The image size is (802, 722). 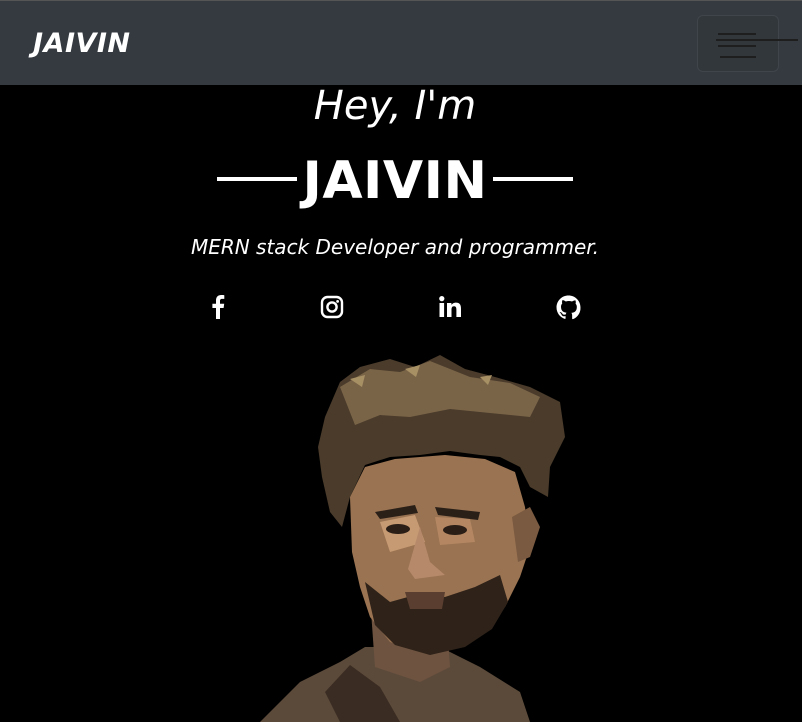 I want to click on instagram-link, so click(x=332, y=307).